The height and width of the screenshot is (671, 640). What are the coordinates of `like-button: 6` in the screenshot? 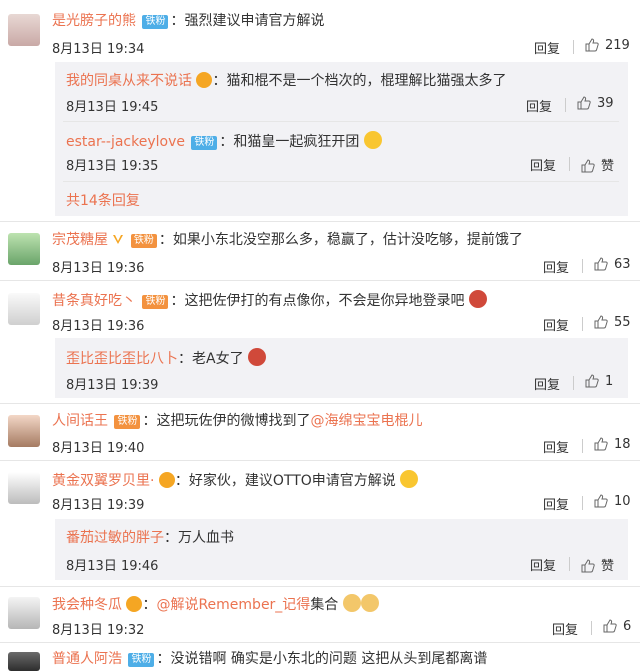 It's located at (617, 626).